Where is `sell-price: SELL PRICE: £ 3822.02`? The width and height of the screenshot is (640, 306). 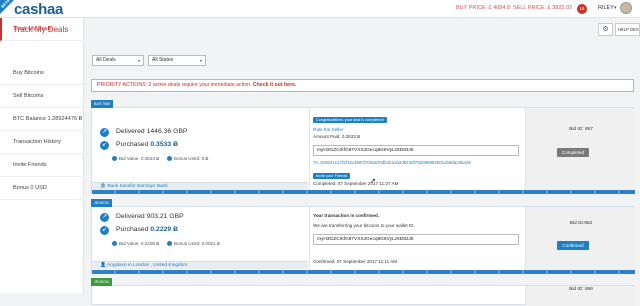 sell-price: SELL PRICE: £ 3822.02 is located at coordinates (543, 8).